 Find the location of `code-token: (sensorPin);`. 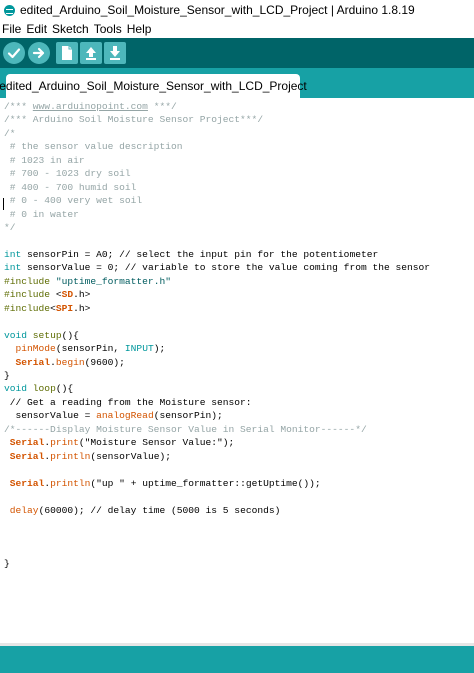

code-token: (sensorPin); is located at coordinates (188, 416).